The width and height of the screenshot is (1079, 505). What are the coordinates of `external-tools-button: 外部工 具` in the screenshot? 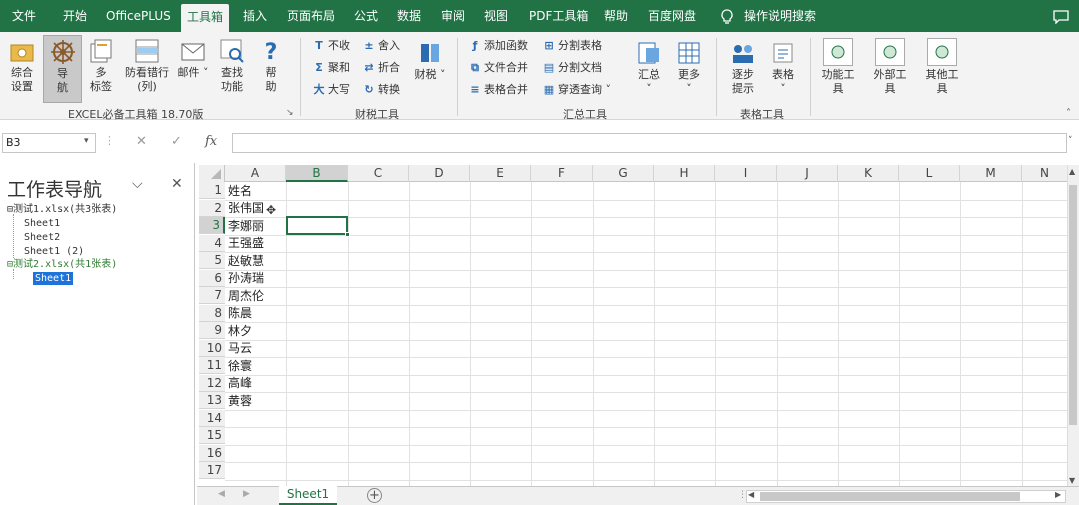 It's located at (890, 70).